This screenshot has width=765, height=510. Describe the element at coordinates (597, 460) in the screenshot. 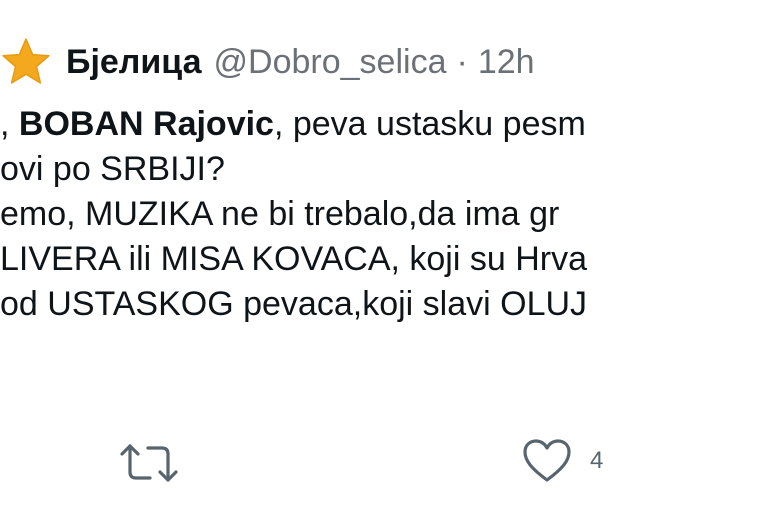

I see `like-count: 4` at that location.